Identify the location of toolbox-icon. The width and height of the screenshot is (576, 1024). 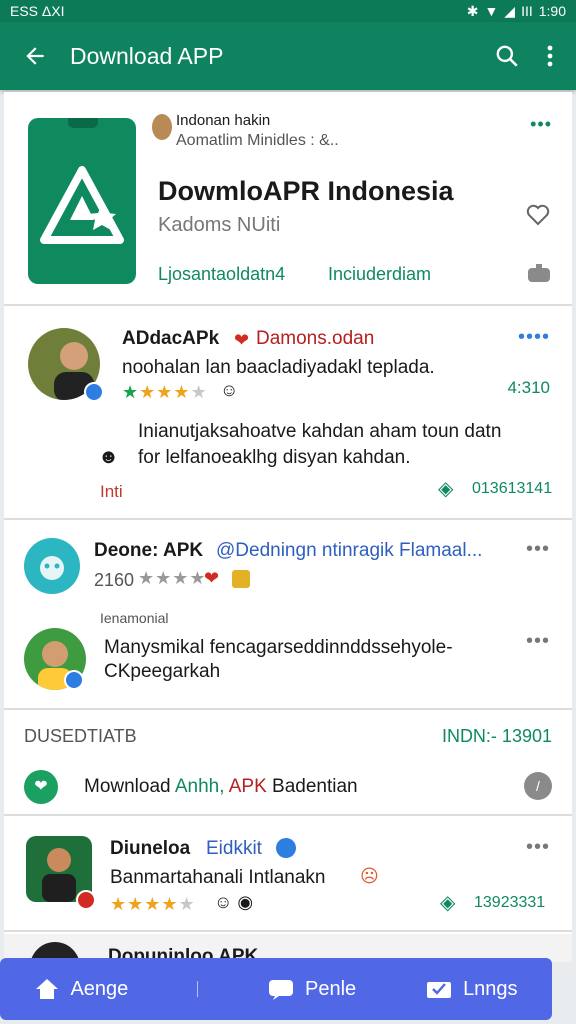
(539, 273).